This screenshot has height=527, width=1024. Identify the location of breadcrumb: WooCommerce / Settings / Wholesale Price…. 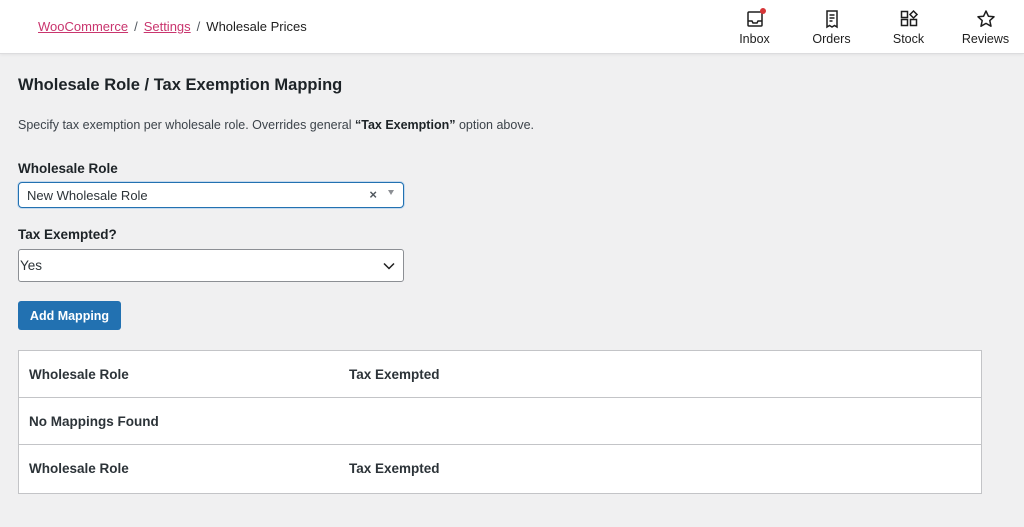
(172, 26).